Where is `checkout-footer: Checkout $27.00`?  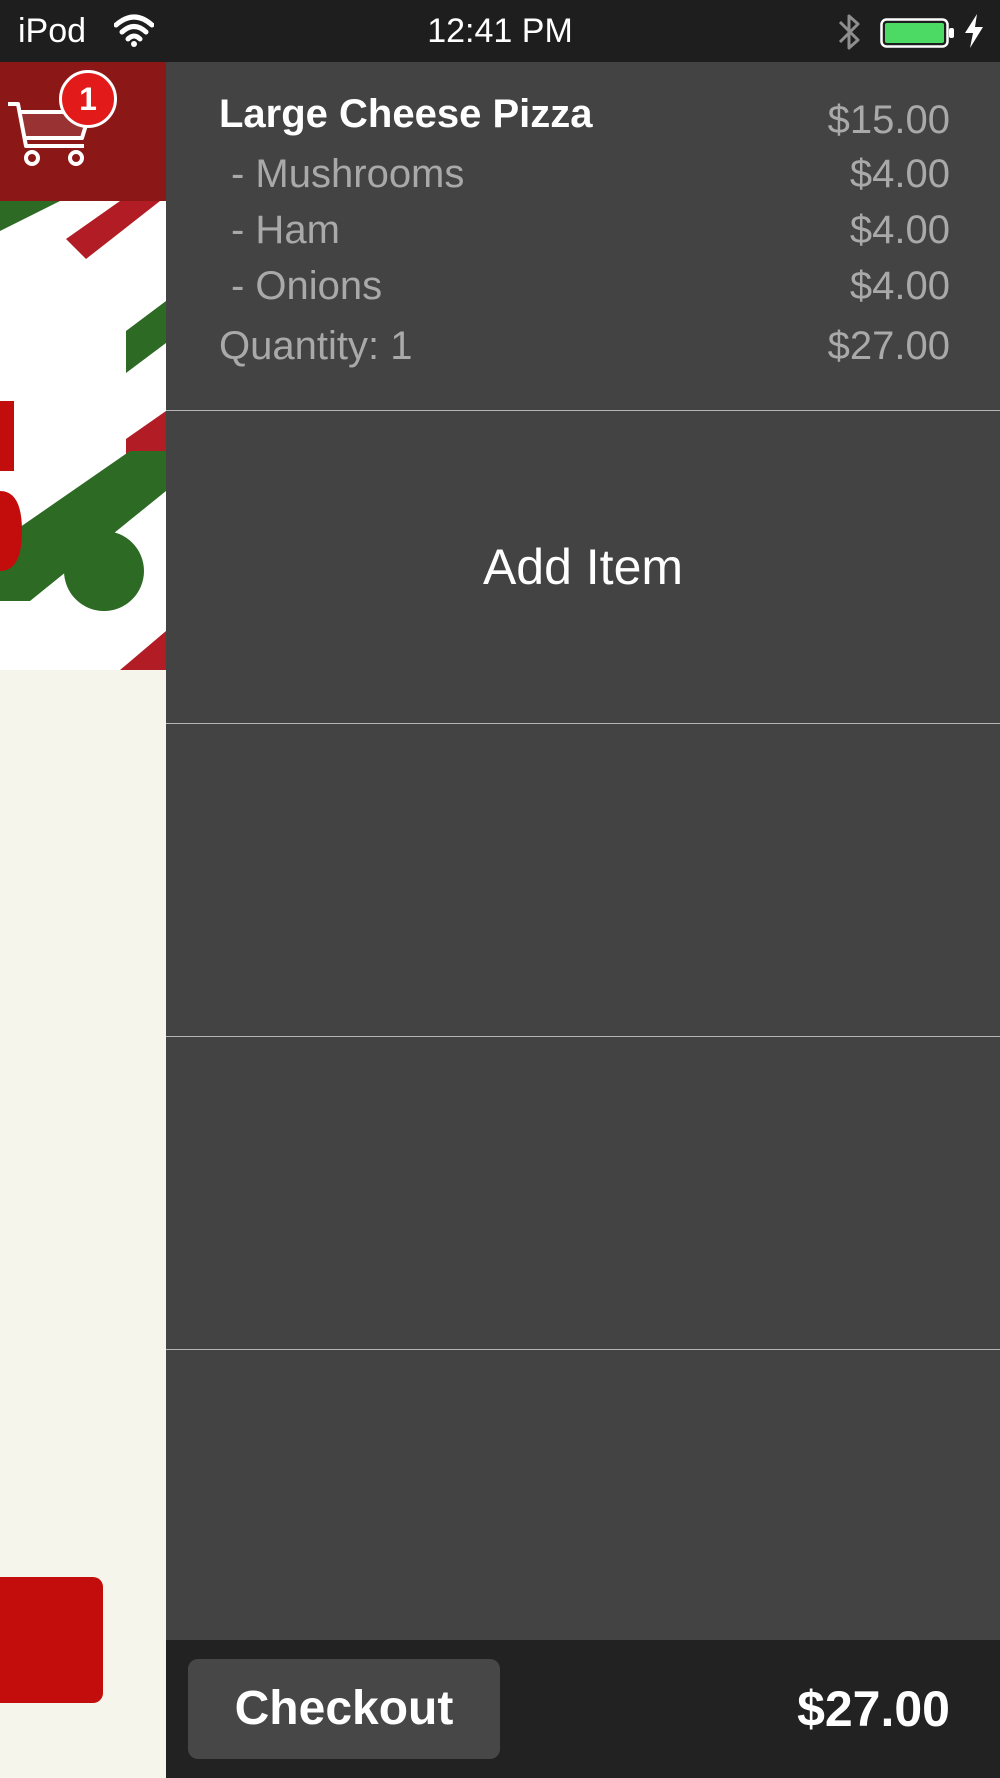 checkout-footer: Checkout $27.00 is located at coordinates (583, 1709).